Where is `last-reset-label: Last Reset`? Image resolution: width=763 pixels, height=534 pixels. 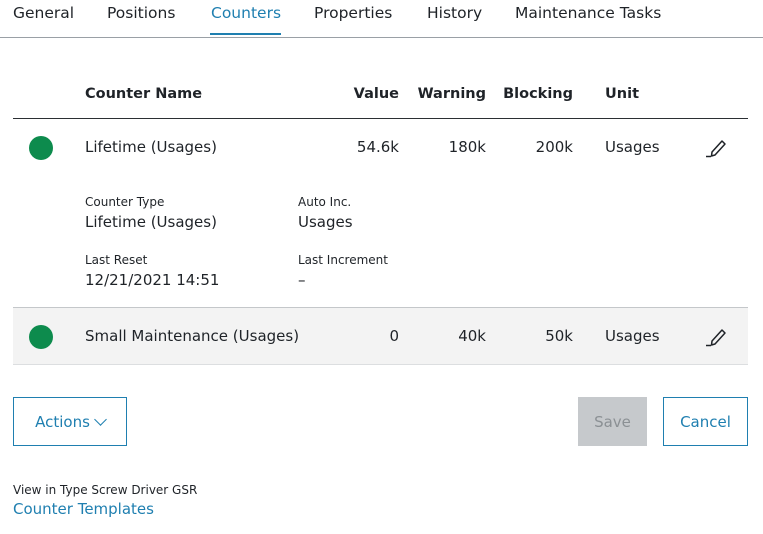 last-reset-label: Last Reset is located at coordinates (116, 260).